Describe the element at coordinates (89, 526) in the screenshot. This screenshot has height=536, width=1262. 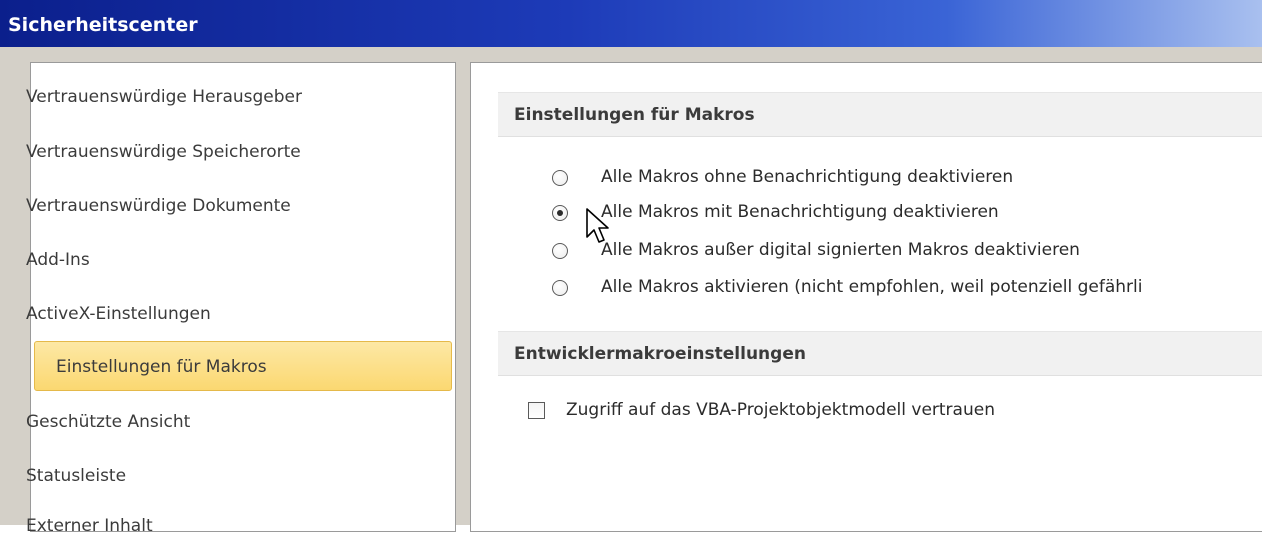
I see `sidebar-item-external-content: Externer Inhalt` at that location.